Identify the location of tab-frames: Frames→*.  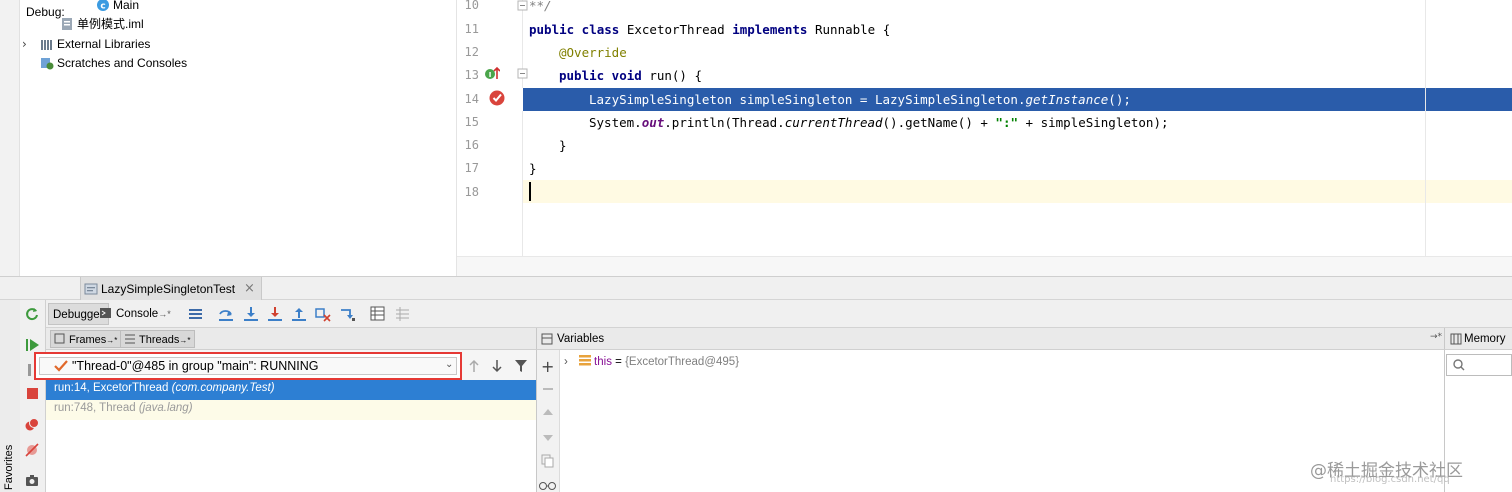
(86, 340).